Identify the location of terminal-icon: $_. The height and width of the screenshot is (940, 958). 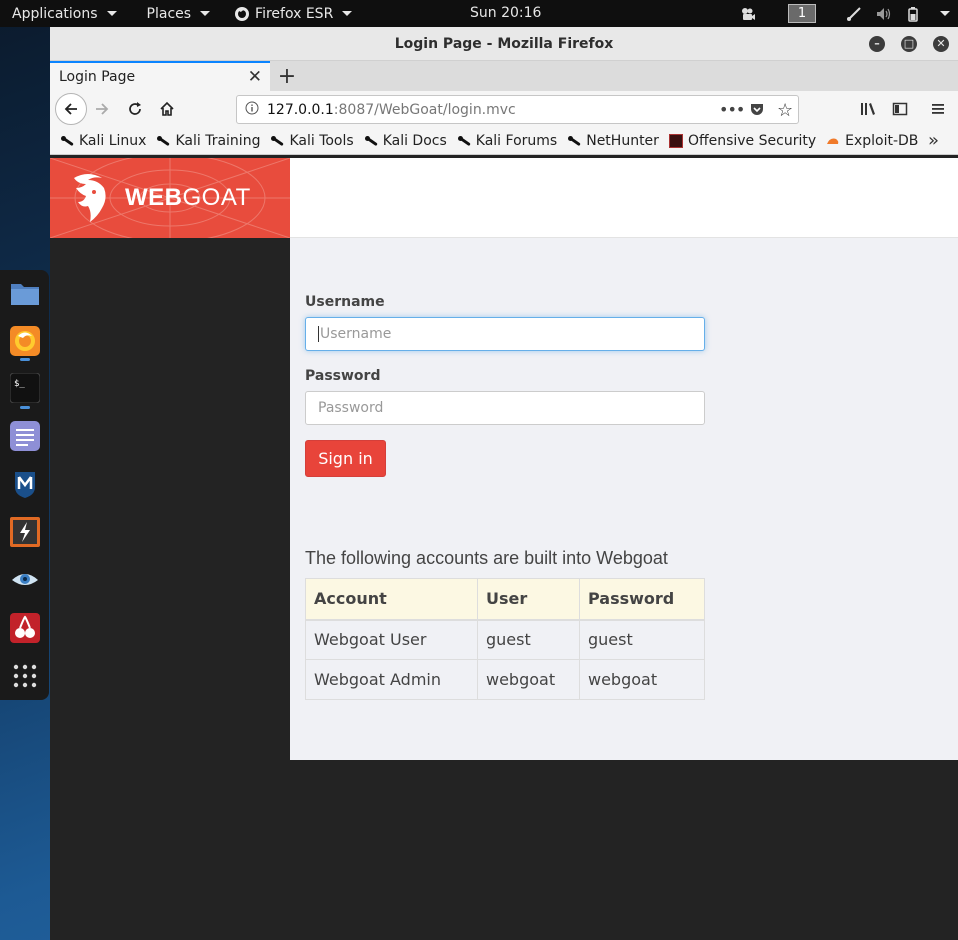
(25, 388).